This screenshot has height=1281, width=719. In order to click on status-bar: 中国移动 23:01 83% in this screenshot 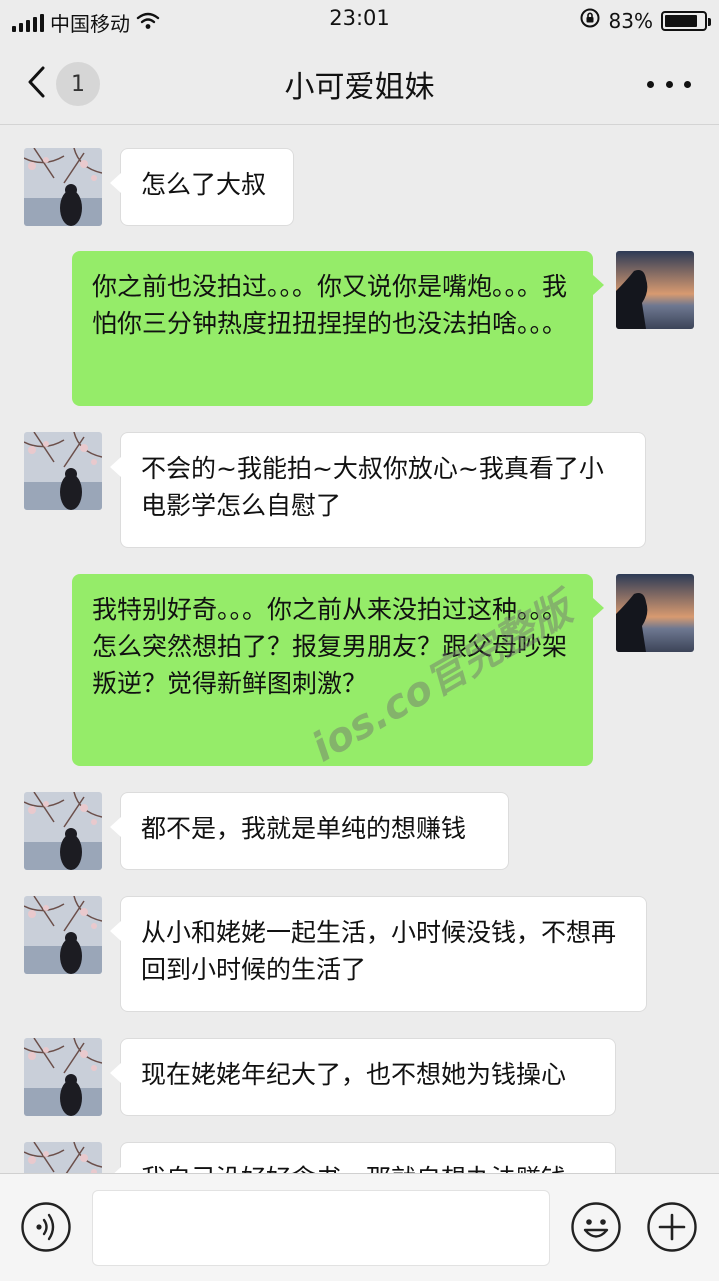, I will do `click(359, 20)`.